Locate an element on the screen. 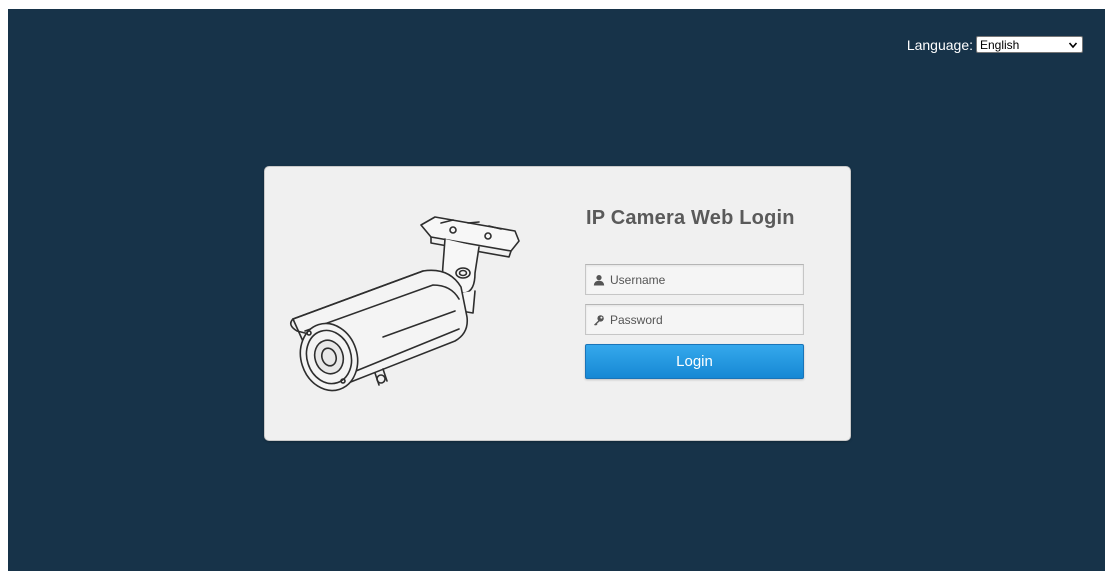  language-selected-value: English is located at coordinates (1000, 44).